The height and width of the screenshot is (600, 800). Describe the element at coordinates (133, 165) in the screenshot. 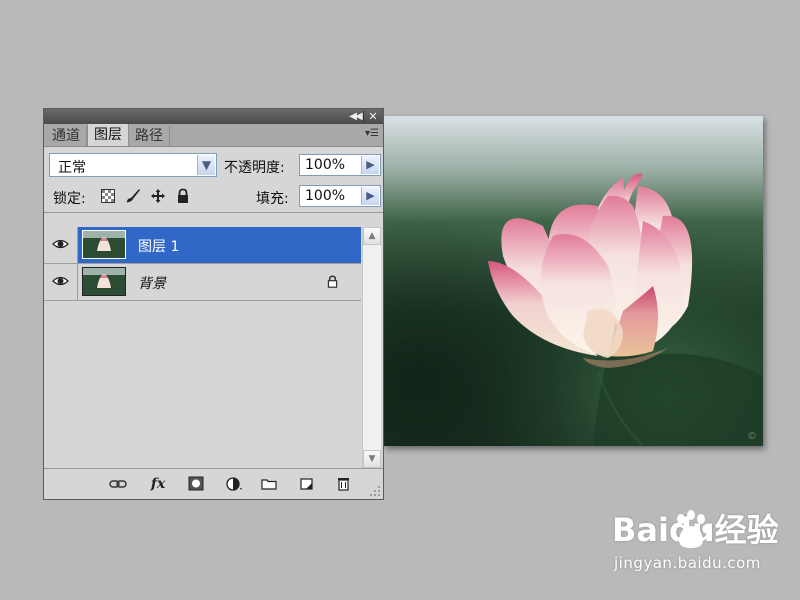

I see `blend-mode-select: 正常 ▼` at that location.